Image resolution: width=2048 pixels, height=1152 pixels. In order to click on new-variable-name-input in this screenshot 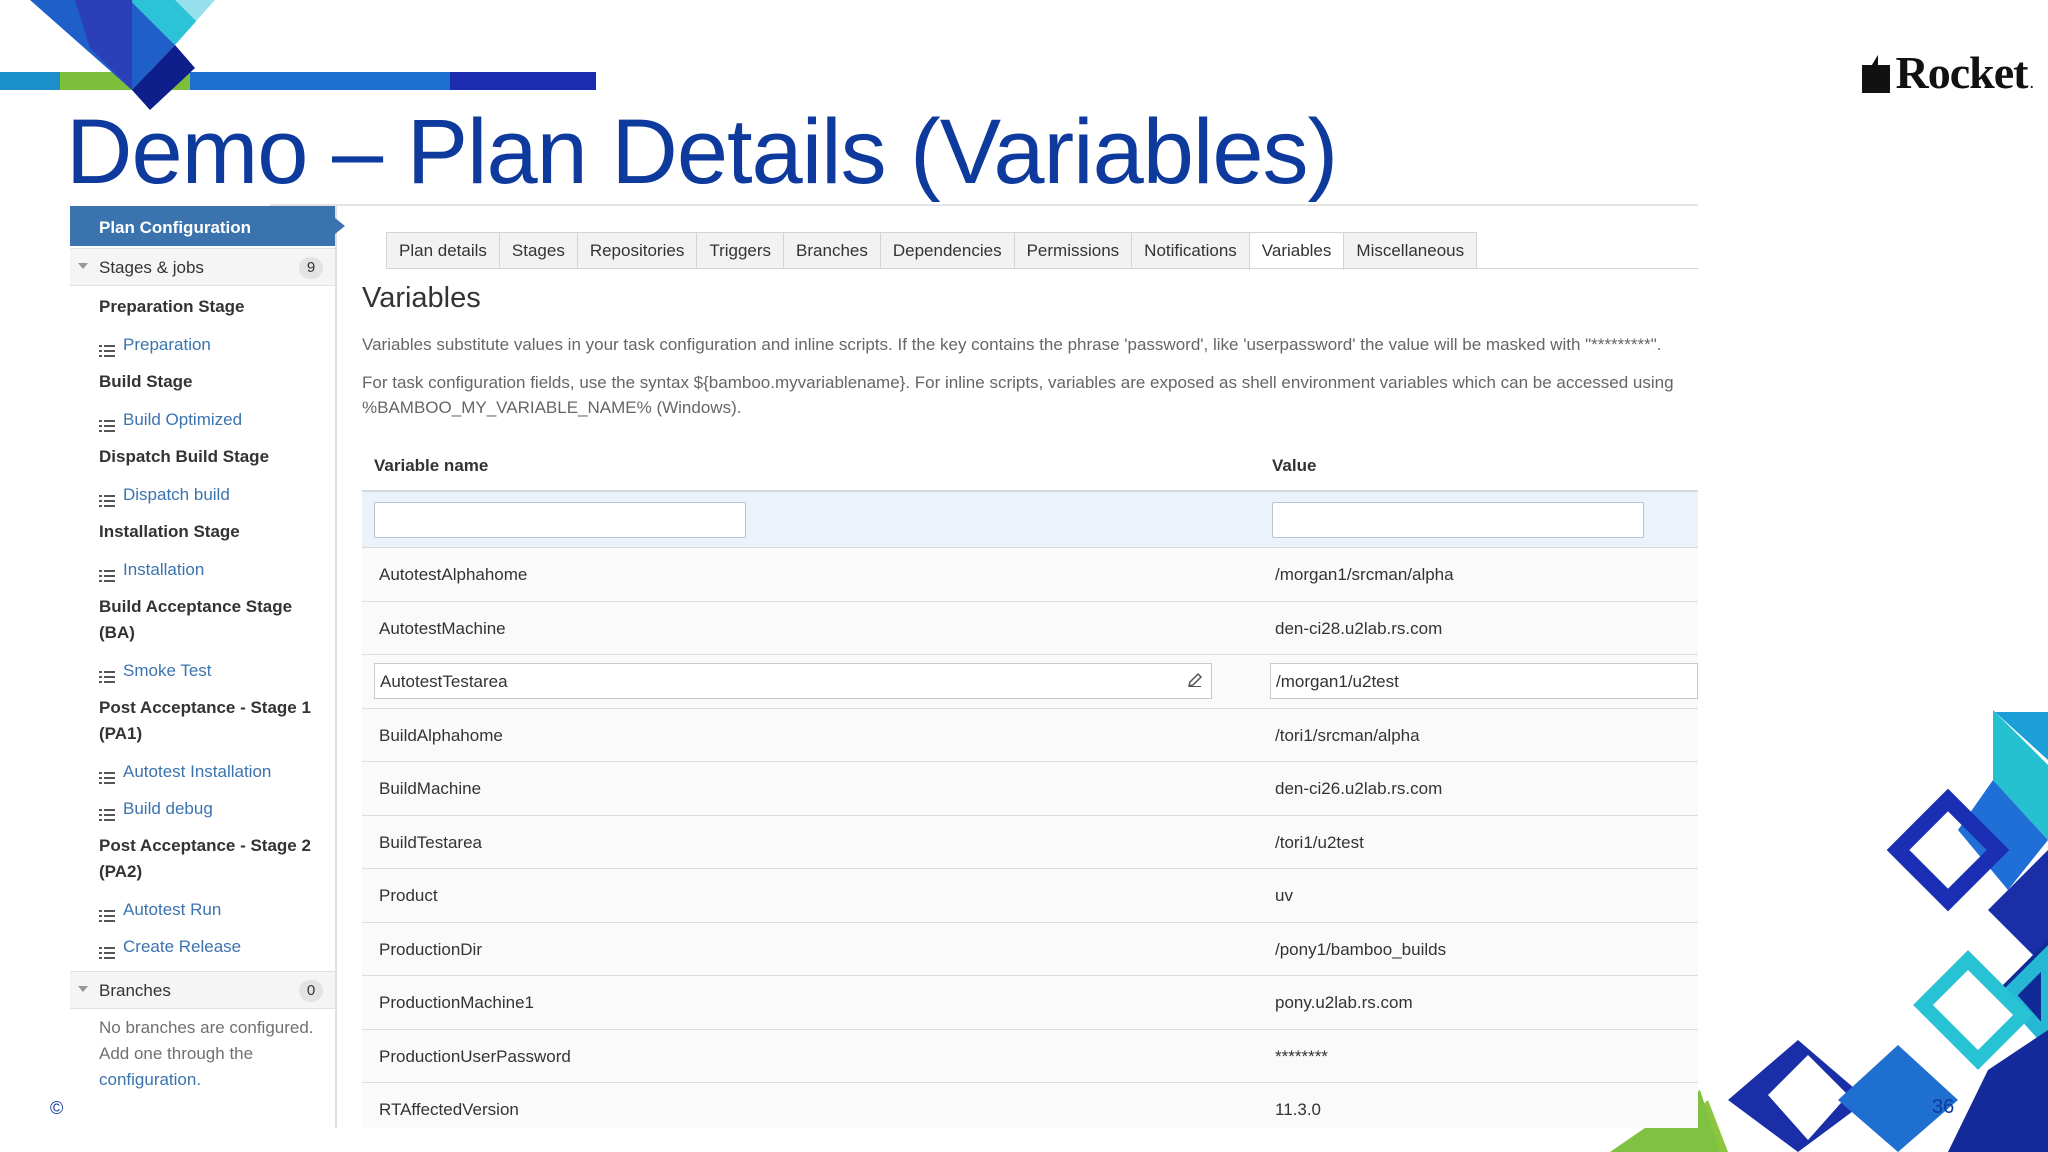, I will do `click(560, 520)`.